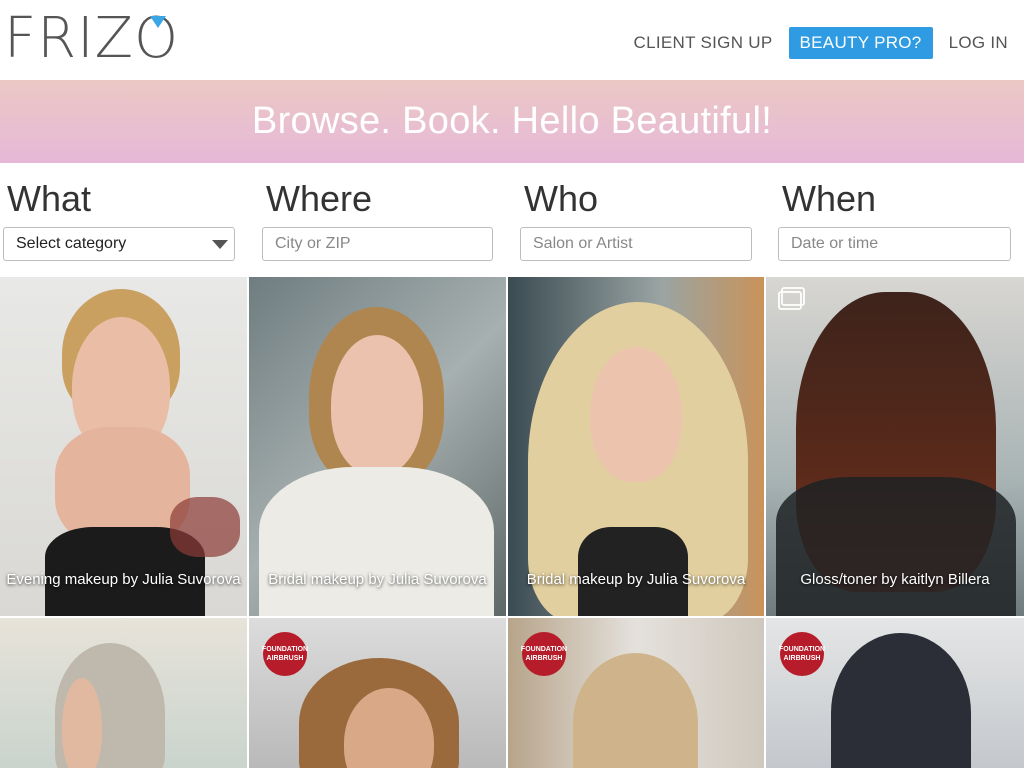  Describe the element at coordinates (158, 22) in the screenshot. I see `logo-accent-icon` at that location.